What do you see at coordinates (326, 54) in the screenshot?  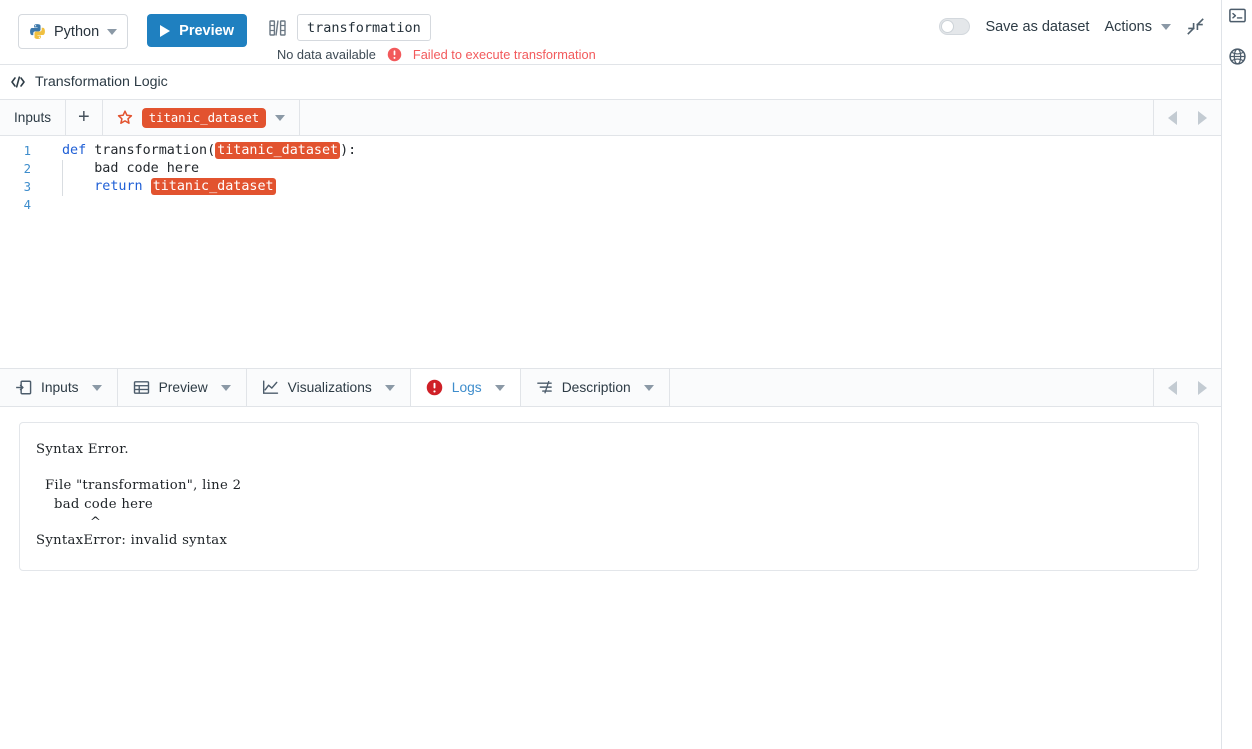 I see `no-data-status: No data available` at bounding box center [326, 54].